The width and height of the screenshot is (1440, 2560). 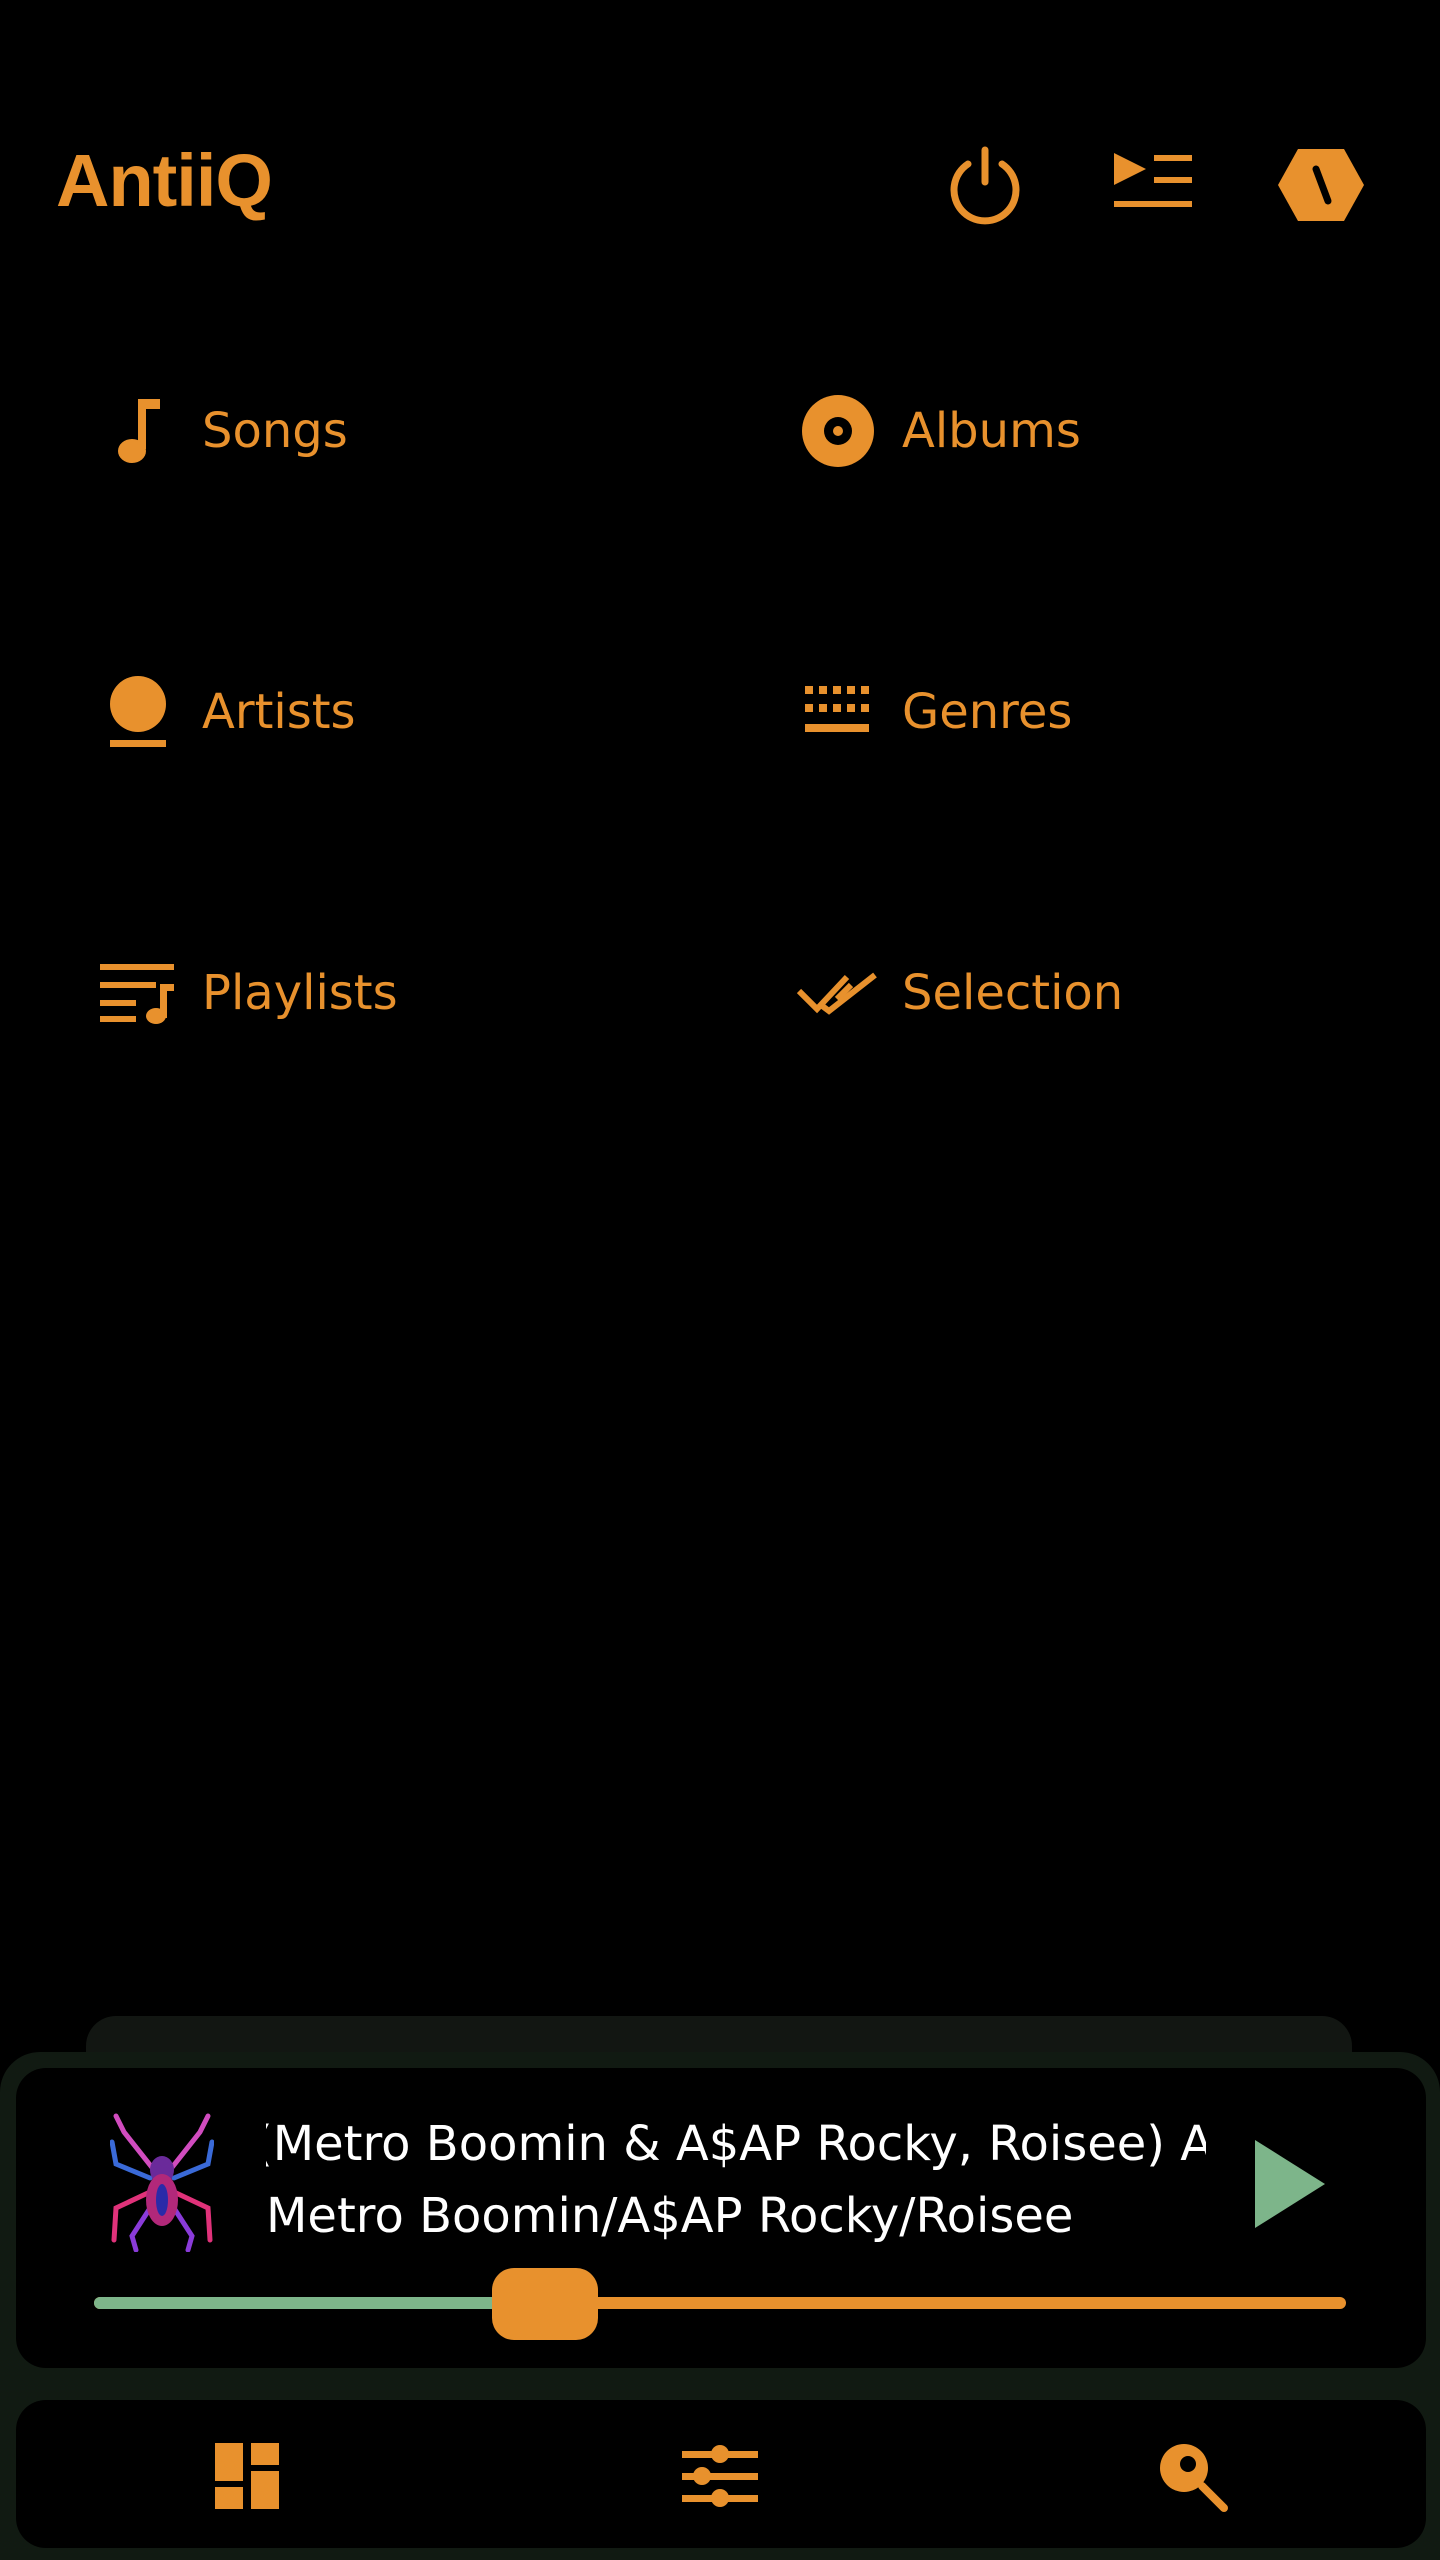 What do you see at coordinates (1153, 180) in the screenshot?
I see `queue-icon-graphic` at bounding box center [1153, 180].